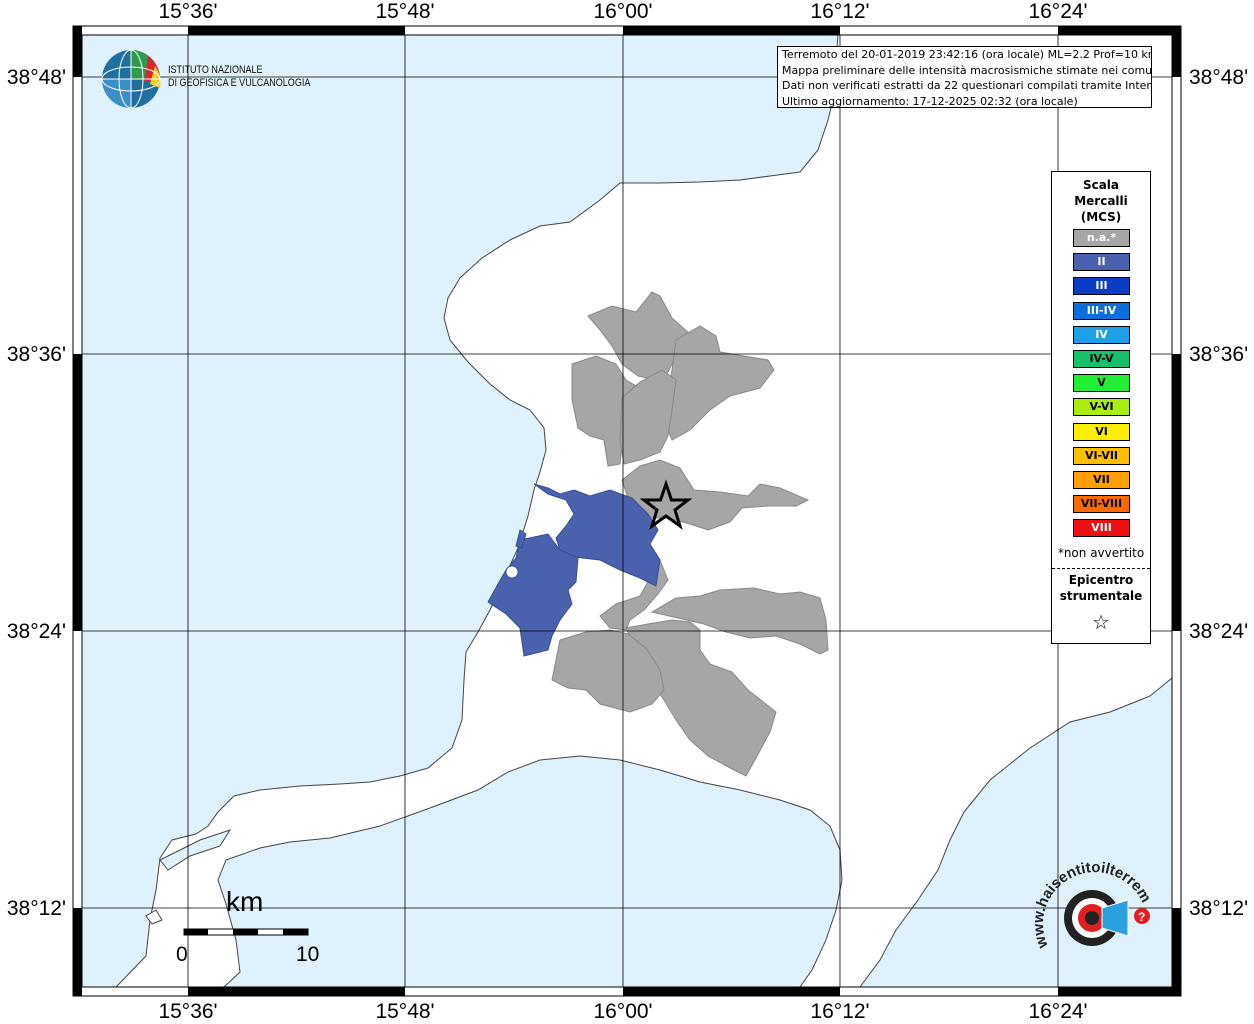  Describe the element at coordinates (1057, 1011) in the screenshot. I see `bottom-tick: 16°24'` at that location.